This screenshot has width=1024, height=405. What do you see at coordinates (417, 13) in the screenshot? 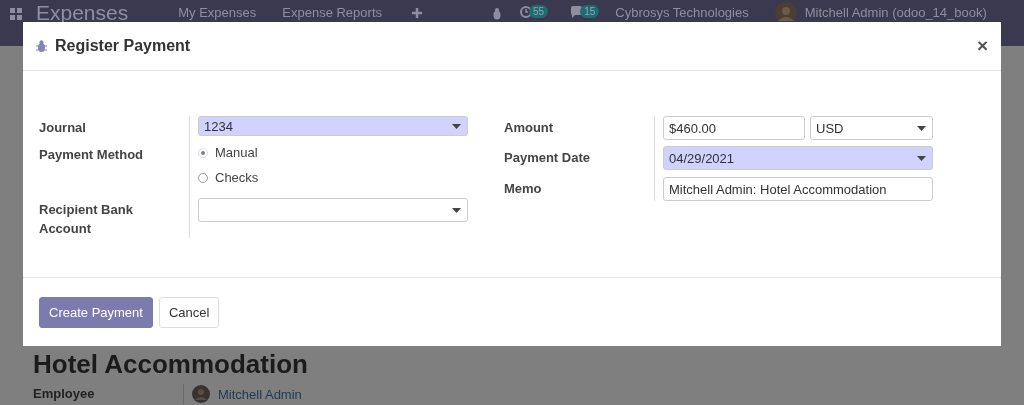
I see `plus-icon` at bounding box center [417, 13].